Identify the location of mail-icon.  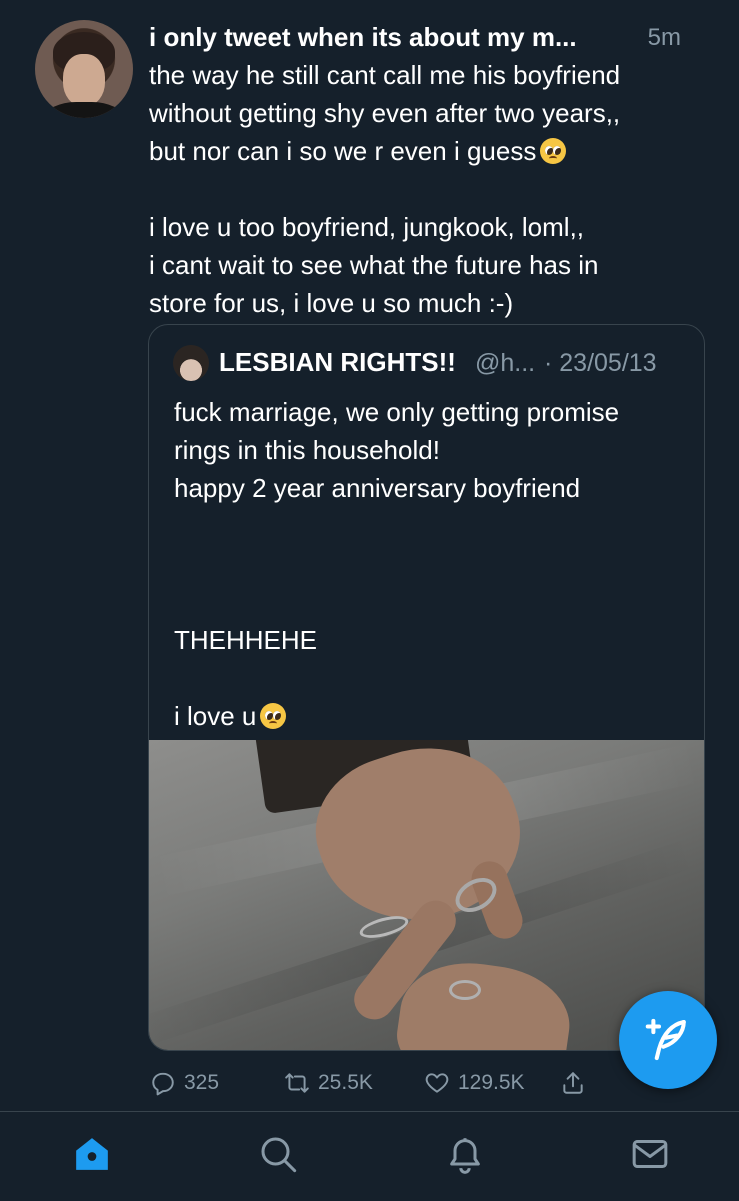
(650, 1154).